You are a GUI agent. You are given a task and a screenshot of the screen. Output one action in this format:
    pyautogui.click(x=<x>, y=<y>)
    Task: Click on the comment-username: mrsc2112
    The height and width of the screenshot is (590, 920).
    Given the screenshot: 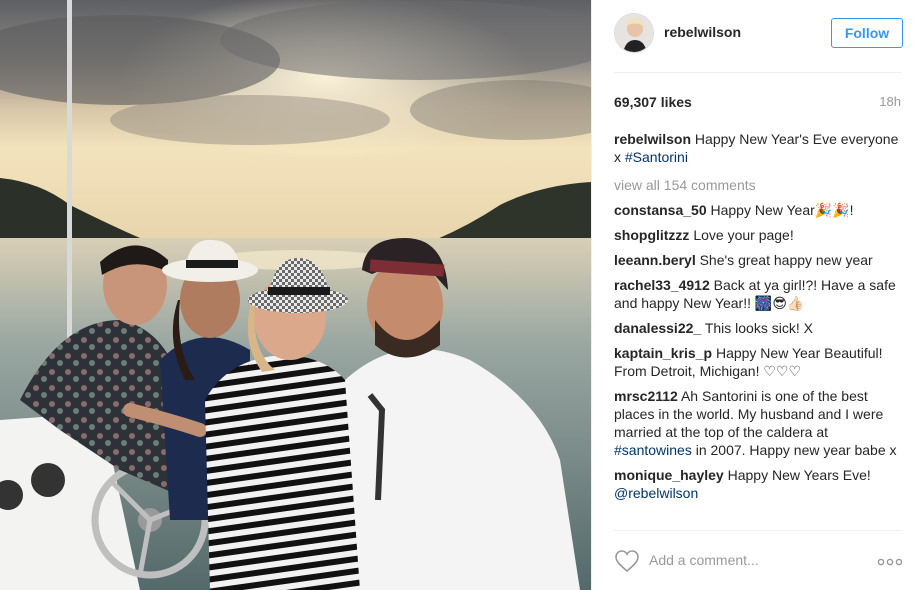 What is the action you would take?
    pyautogui.click(x=646, y=396)
    